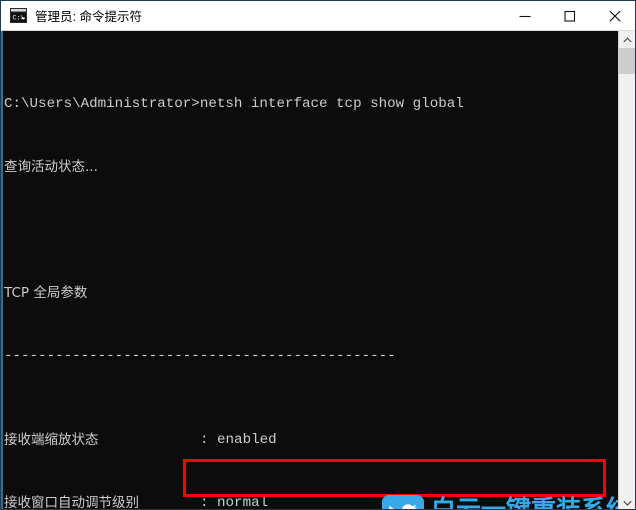 The height and width of the screenshot is (510, 636). I want to click on title-bar: C:\ 管理员: 命令提示符, so click(318, 16).